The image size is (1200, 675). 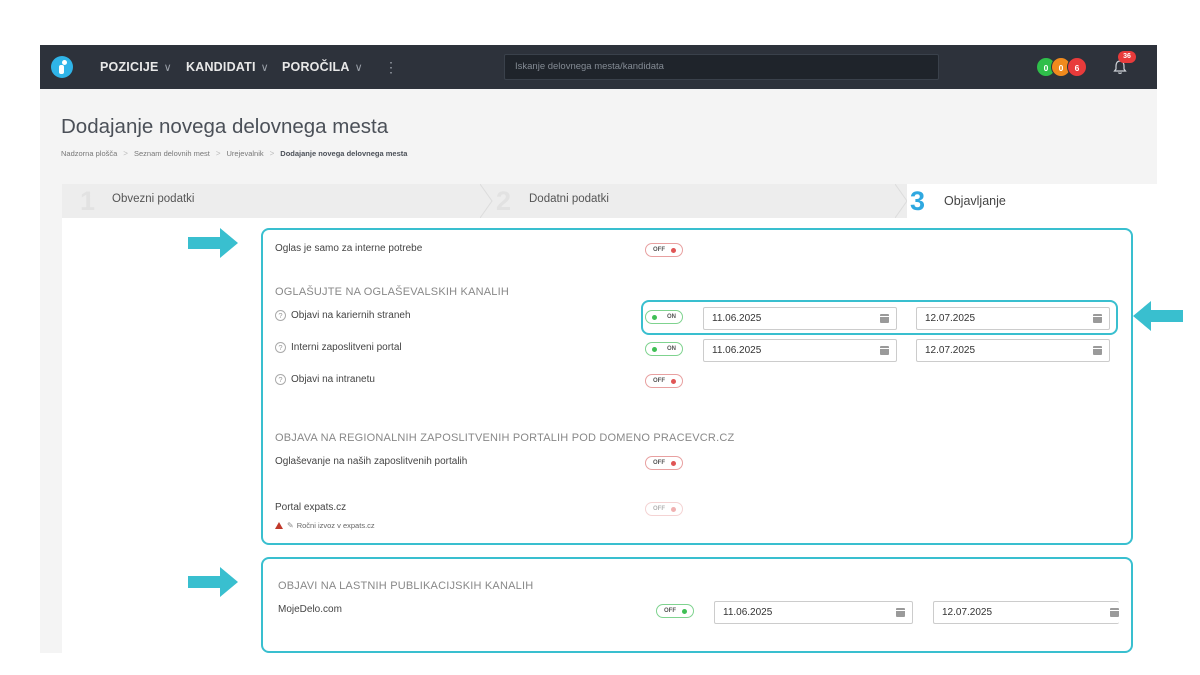 I want to click on mojedelo-date-to: 12.07.2025, so click(x=1026, y=612).